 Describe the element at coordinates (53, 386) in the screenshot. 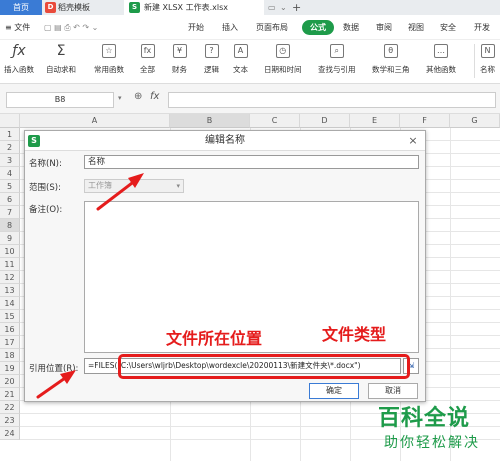

I see `arrow-to-ref` at that location.